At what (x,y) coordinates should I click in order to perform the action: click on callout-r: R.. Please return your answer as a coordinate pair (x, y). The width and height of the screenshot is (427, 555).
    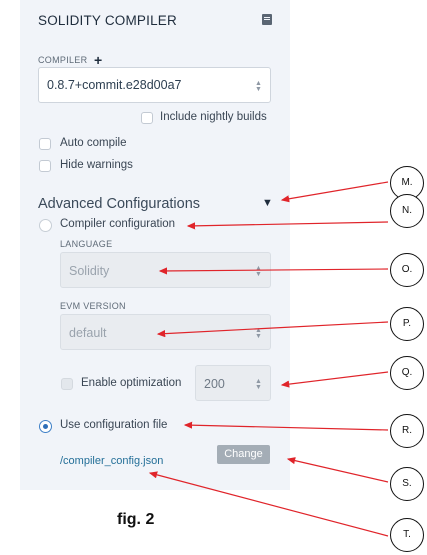
    Looking at the image, I should click on (407, 431).